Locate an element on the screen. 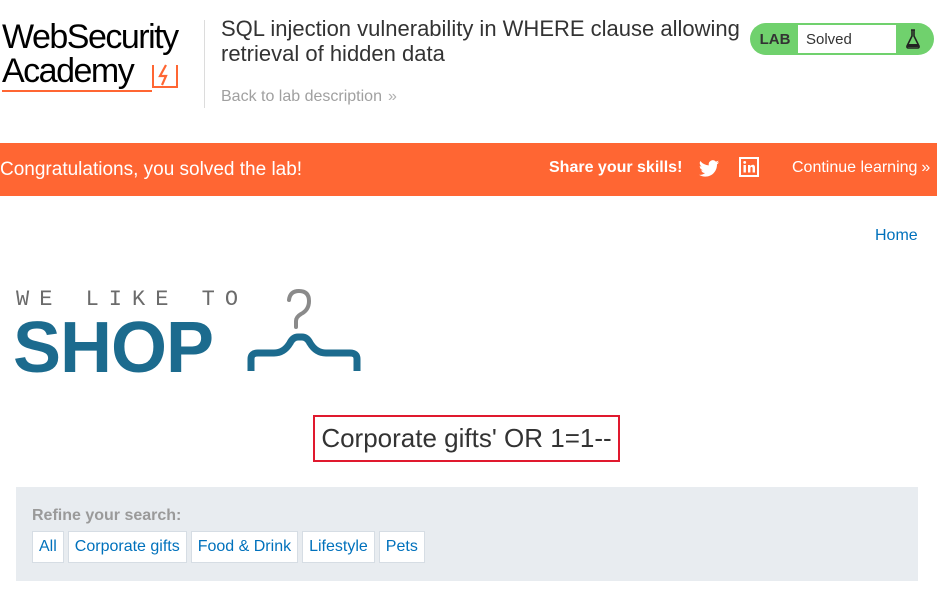 The width and height of the screenshot is (937, 593). lab-status-text: Solved is located at coordinates (847, 39).